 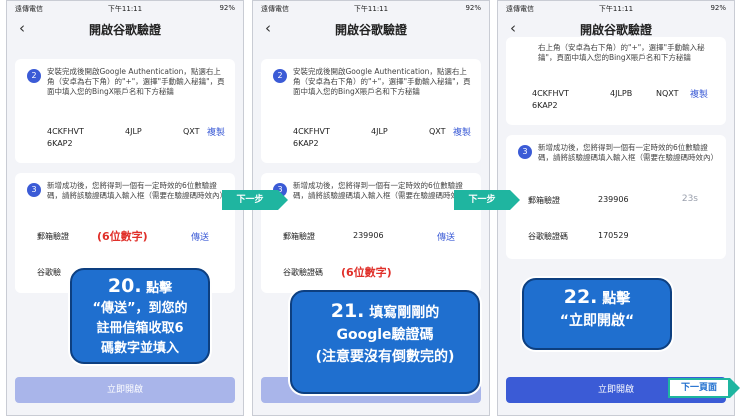 I want to click on callout-line: Google驗證碼, so click(x=385, y=335).